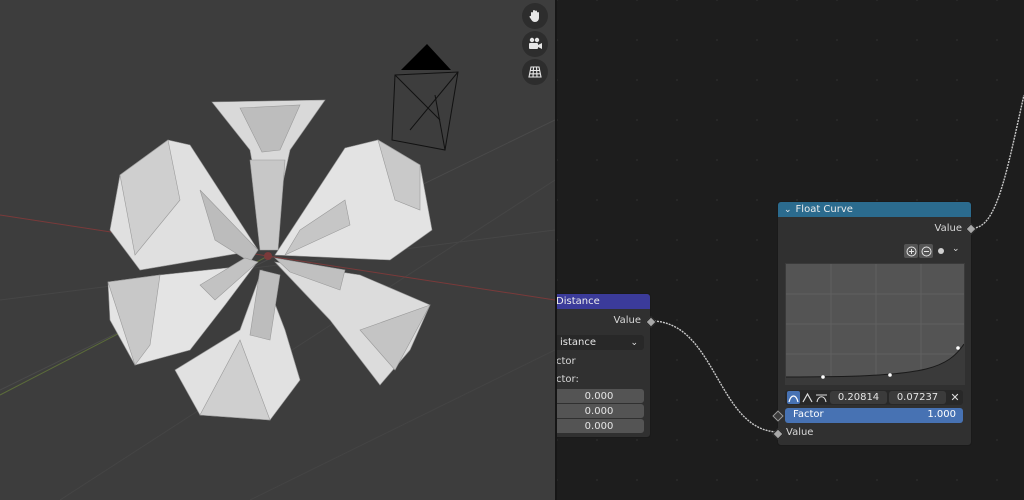 The height and width of the screenshot is (500, 1024). I want to click on free-handle-icon, so click(821, 397).